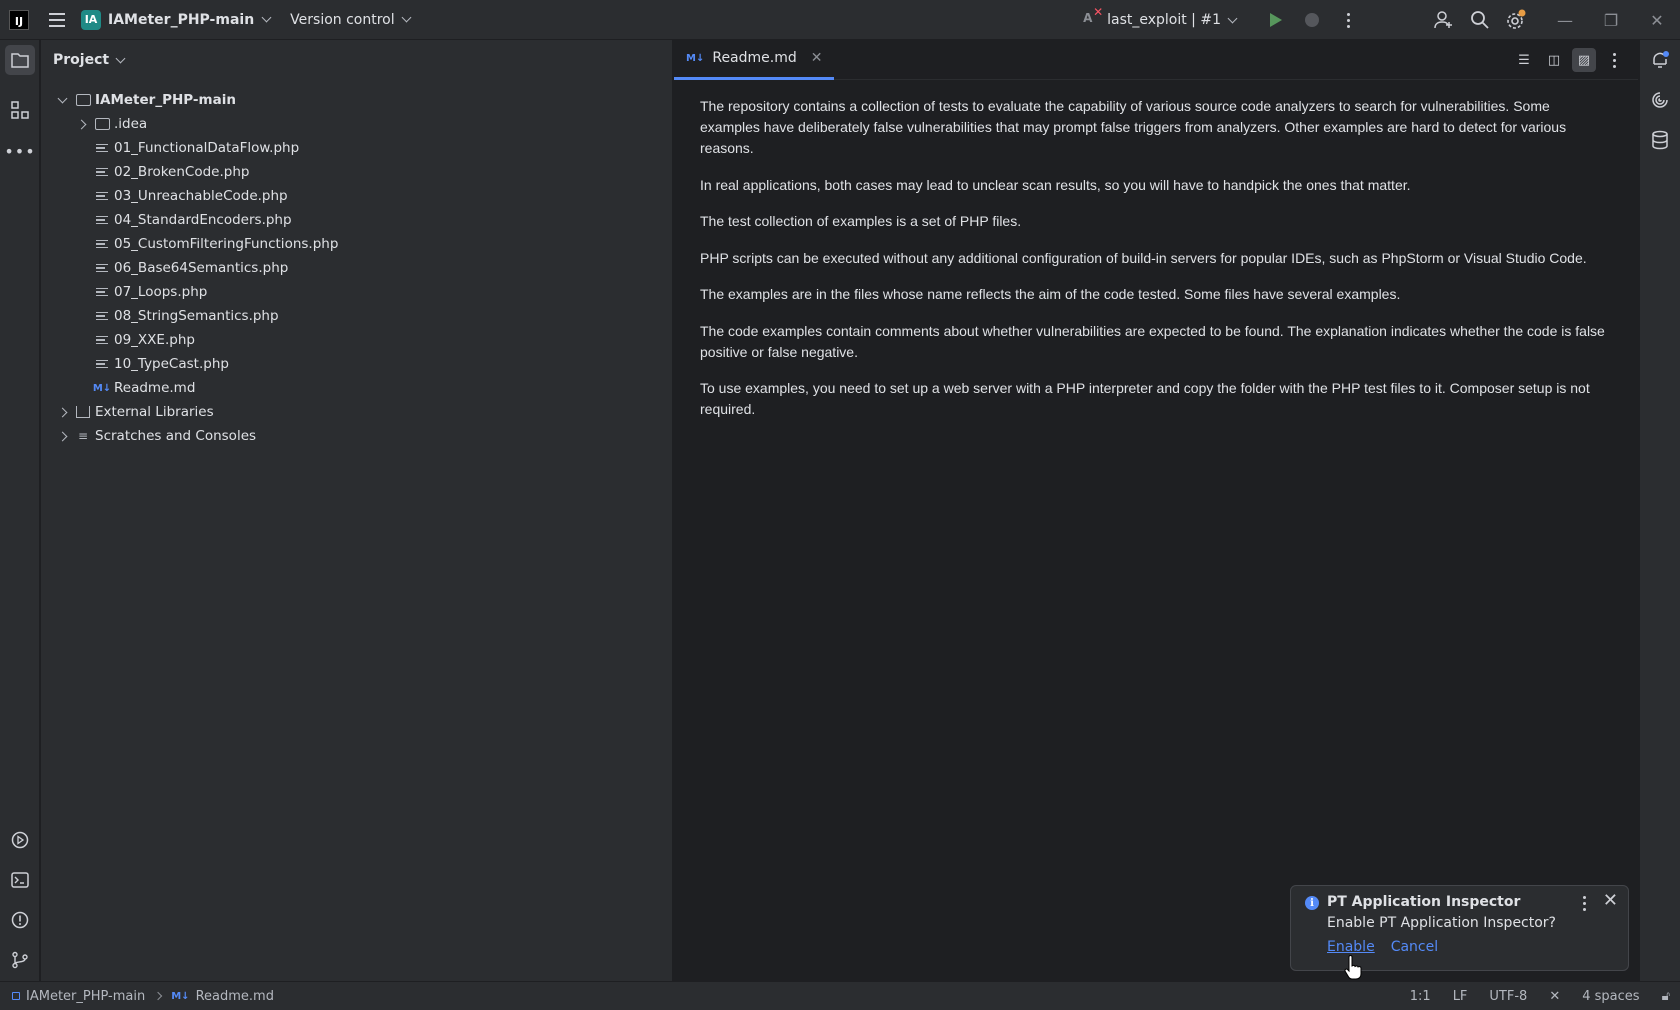 This screenshot has height=1010, width=1680. What do you see at coordinates (154, 340) in the screenshot?
I see `tree-node-label: 09_XXE.php` at bounding box center [154, 340].